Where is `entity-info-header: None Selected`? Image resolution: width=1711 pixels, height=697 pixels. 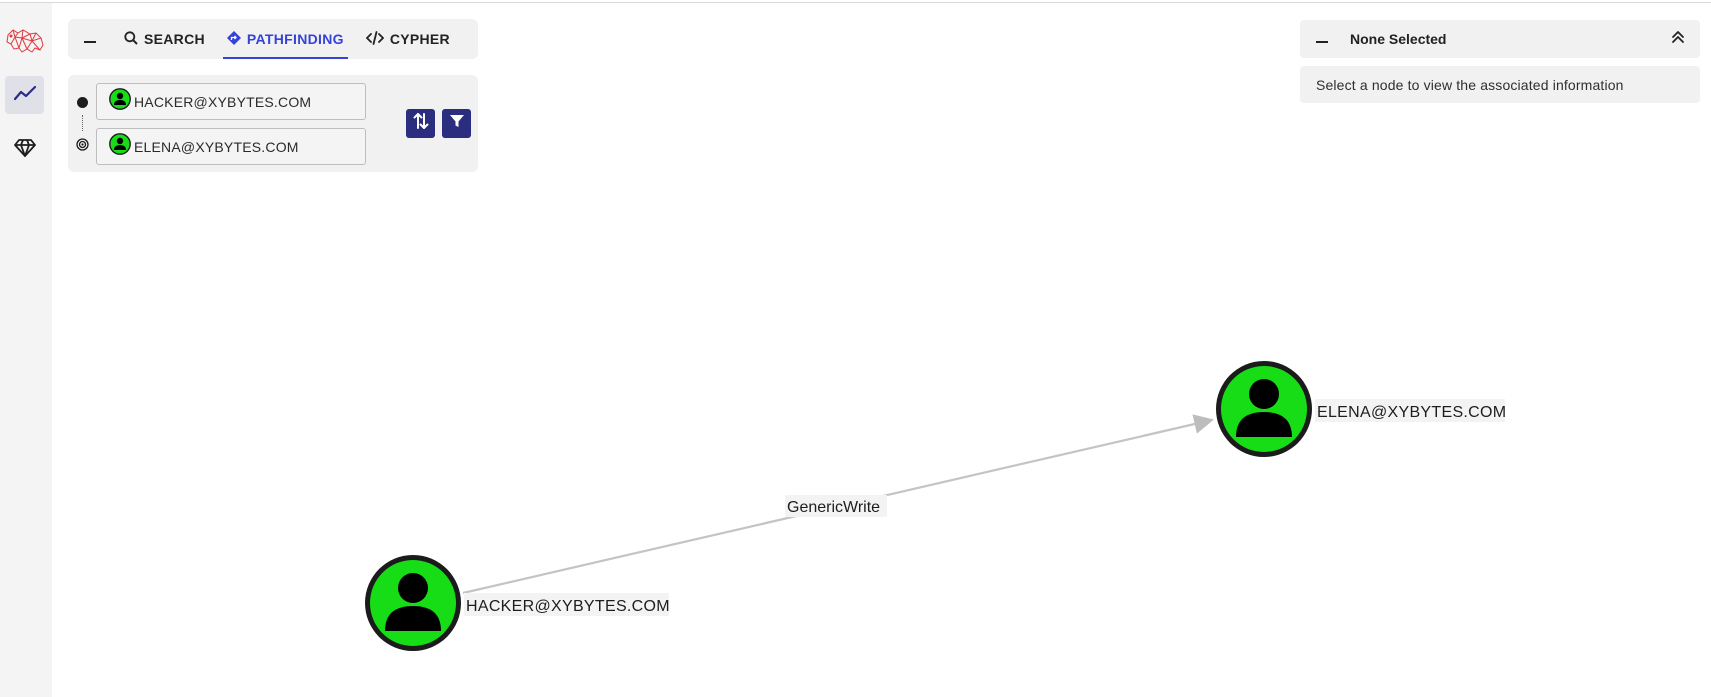 entity-info-header: None Selected is located at coordinates (1500, 39).